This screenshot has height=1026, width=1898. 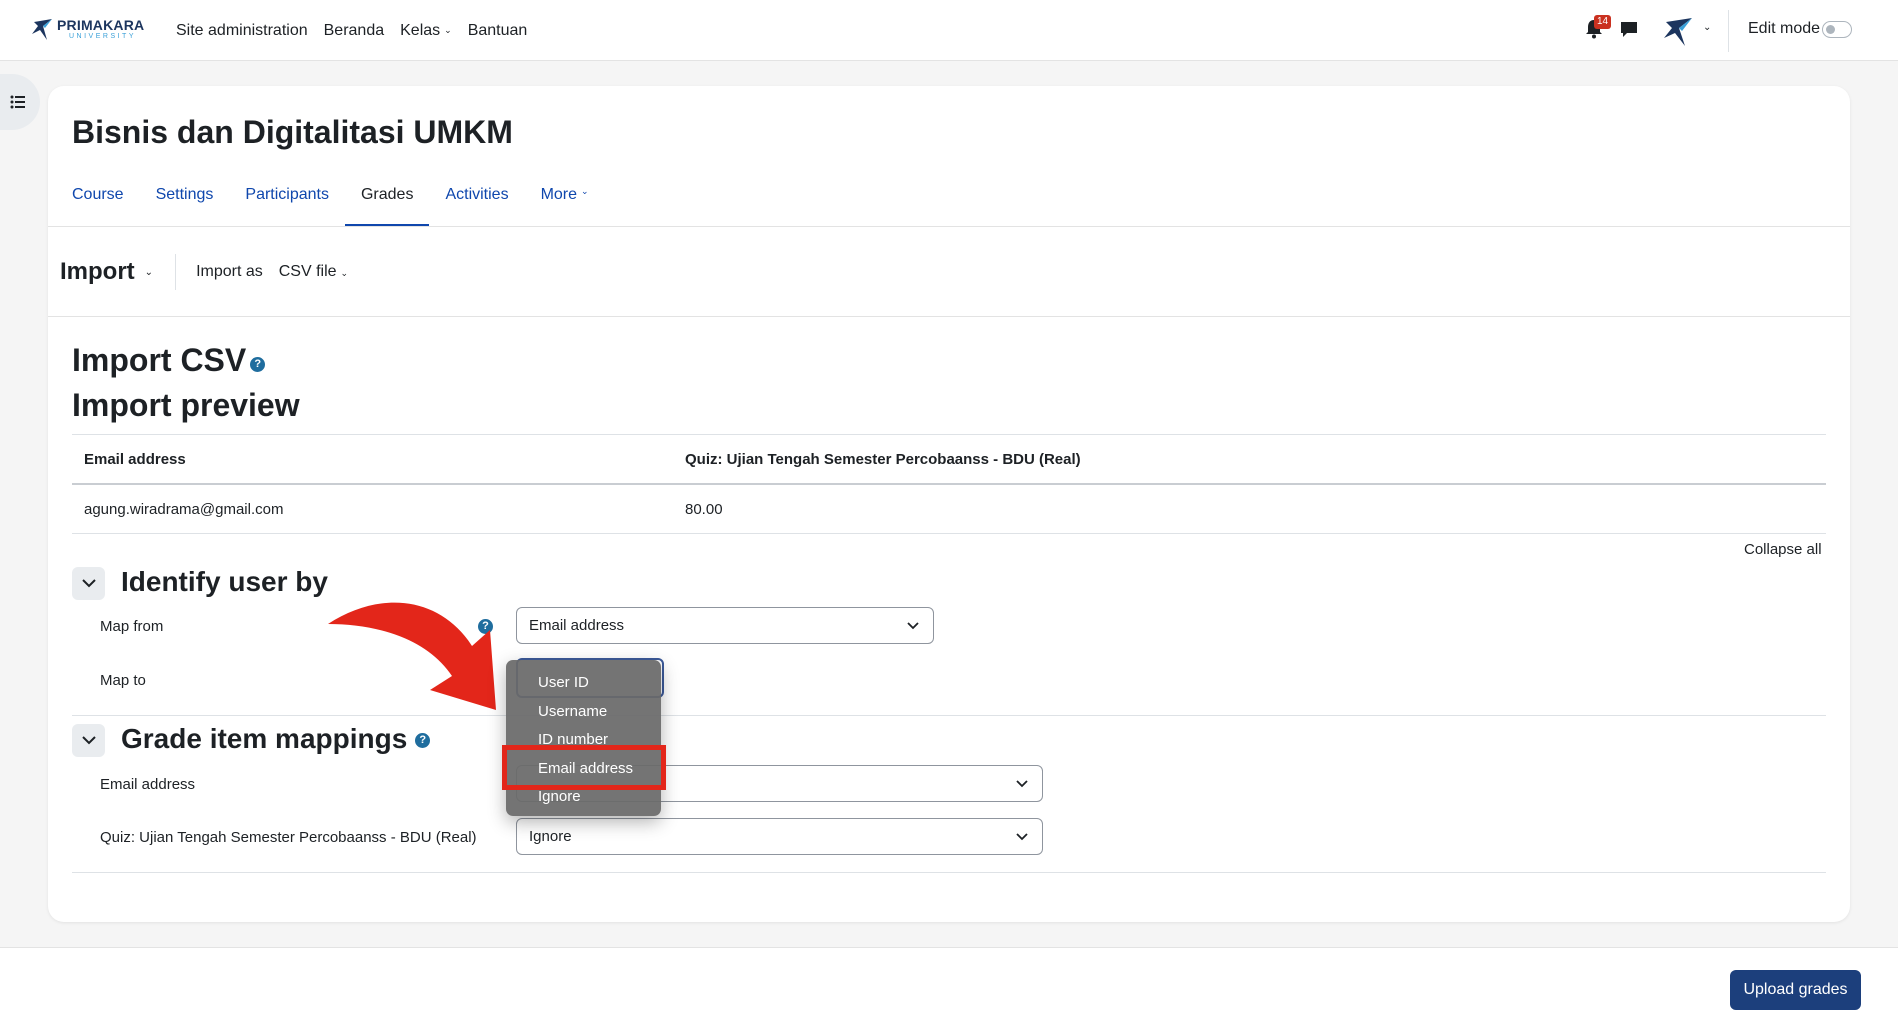 What do you see at coordinates (242, 31) in the screenshot?
I see `nav-site-administration: Site administration` at bounding box center [242, 31].